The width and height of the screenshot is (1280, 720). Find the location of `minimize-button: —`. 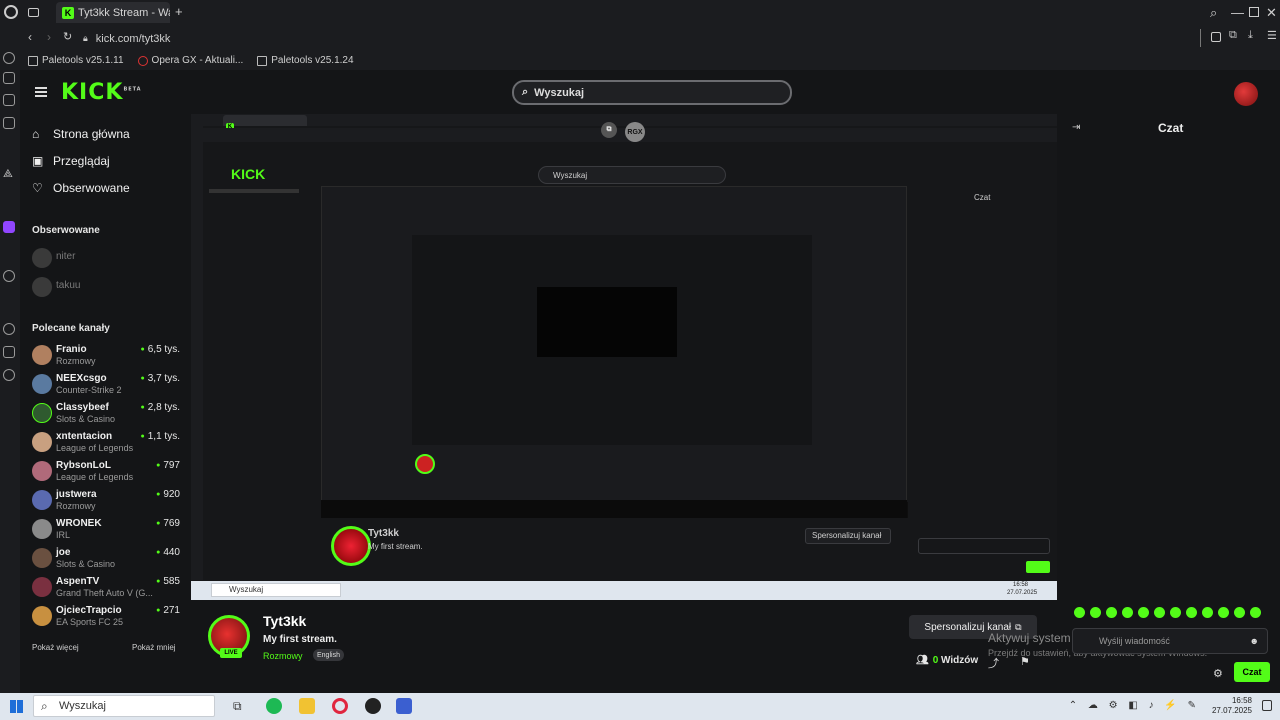

minimize-button: — is located at coordinates (1237, 12).